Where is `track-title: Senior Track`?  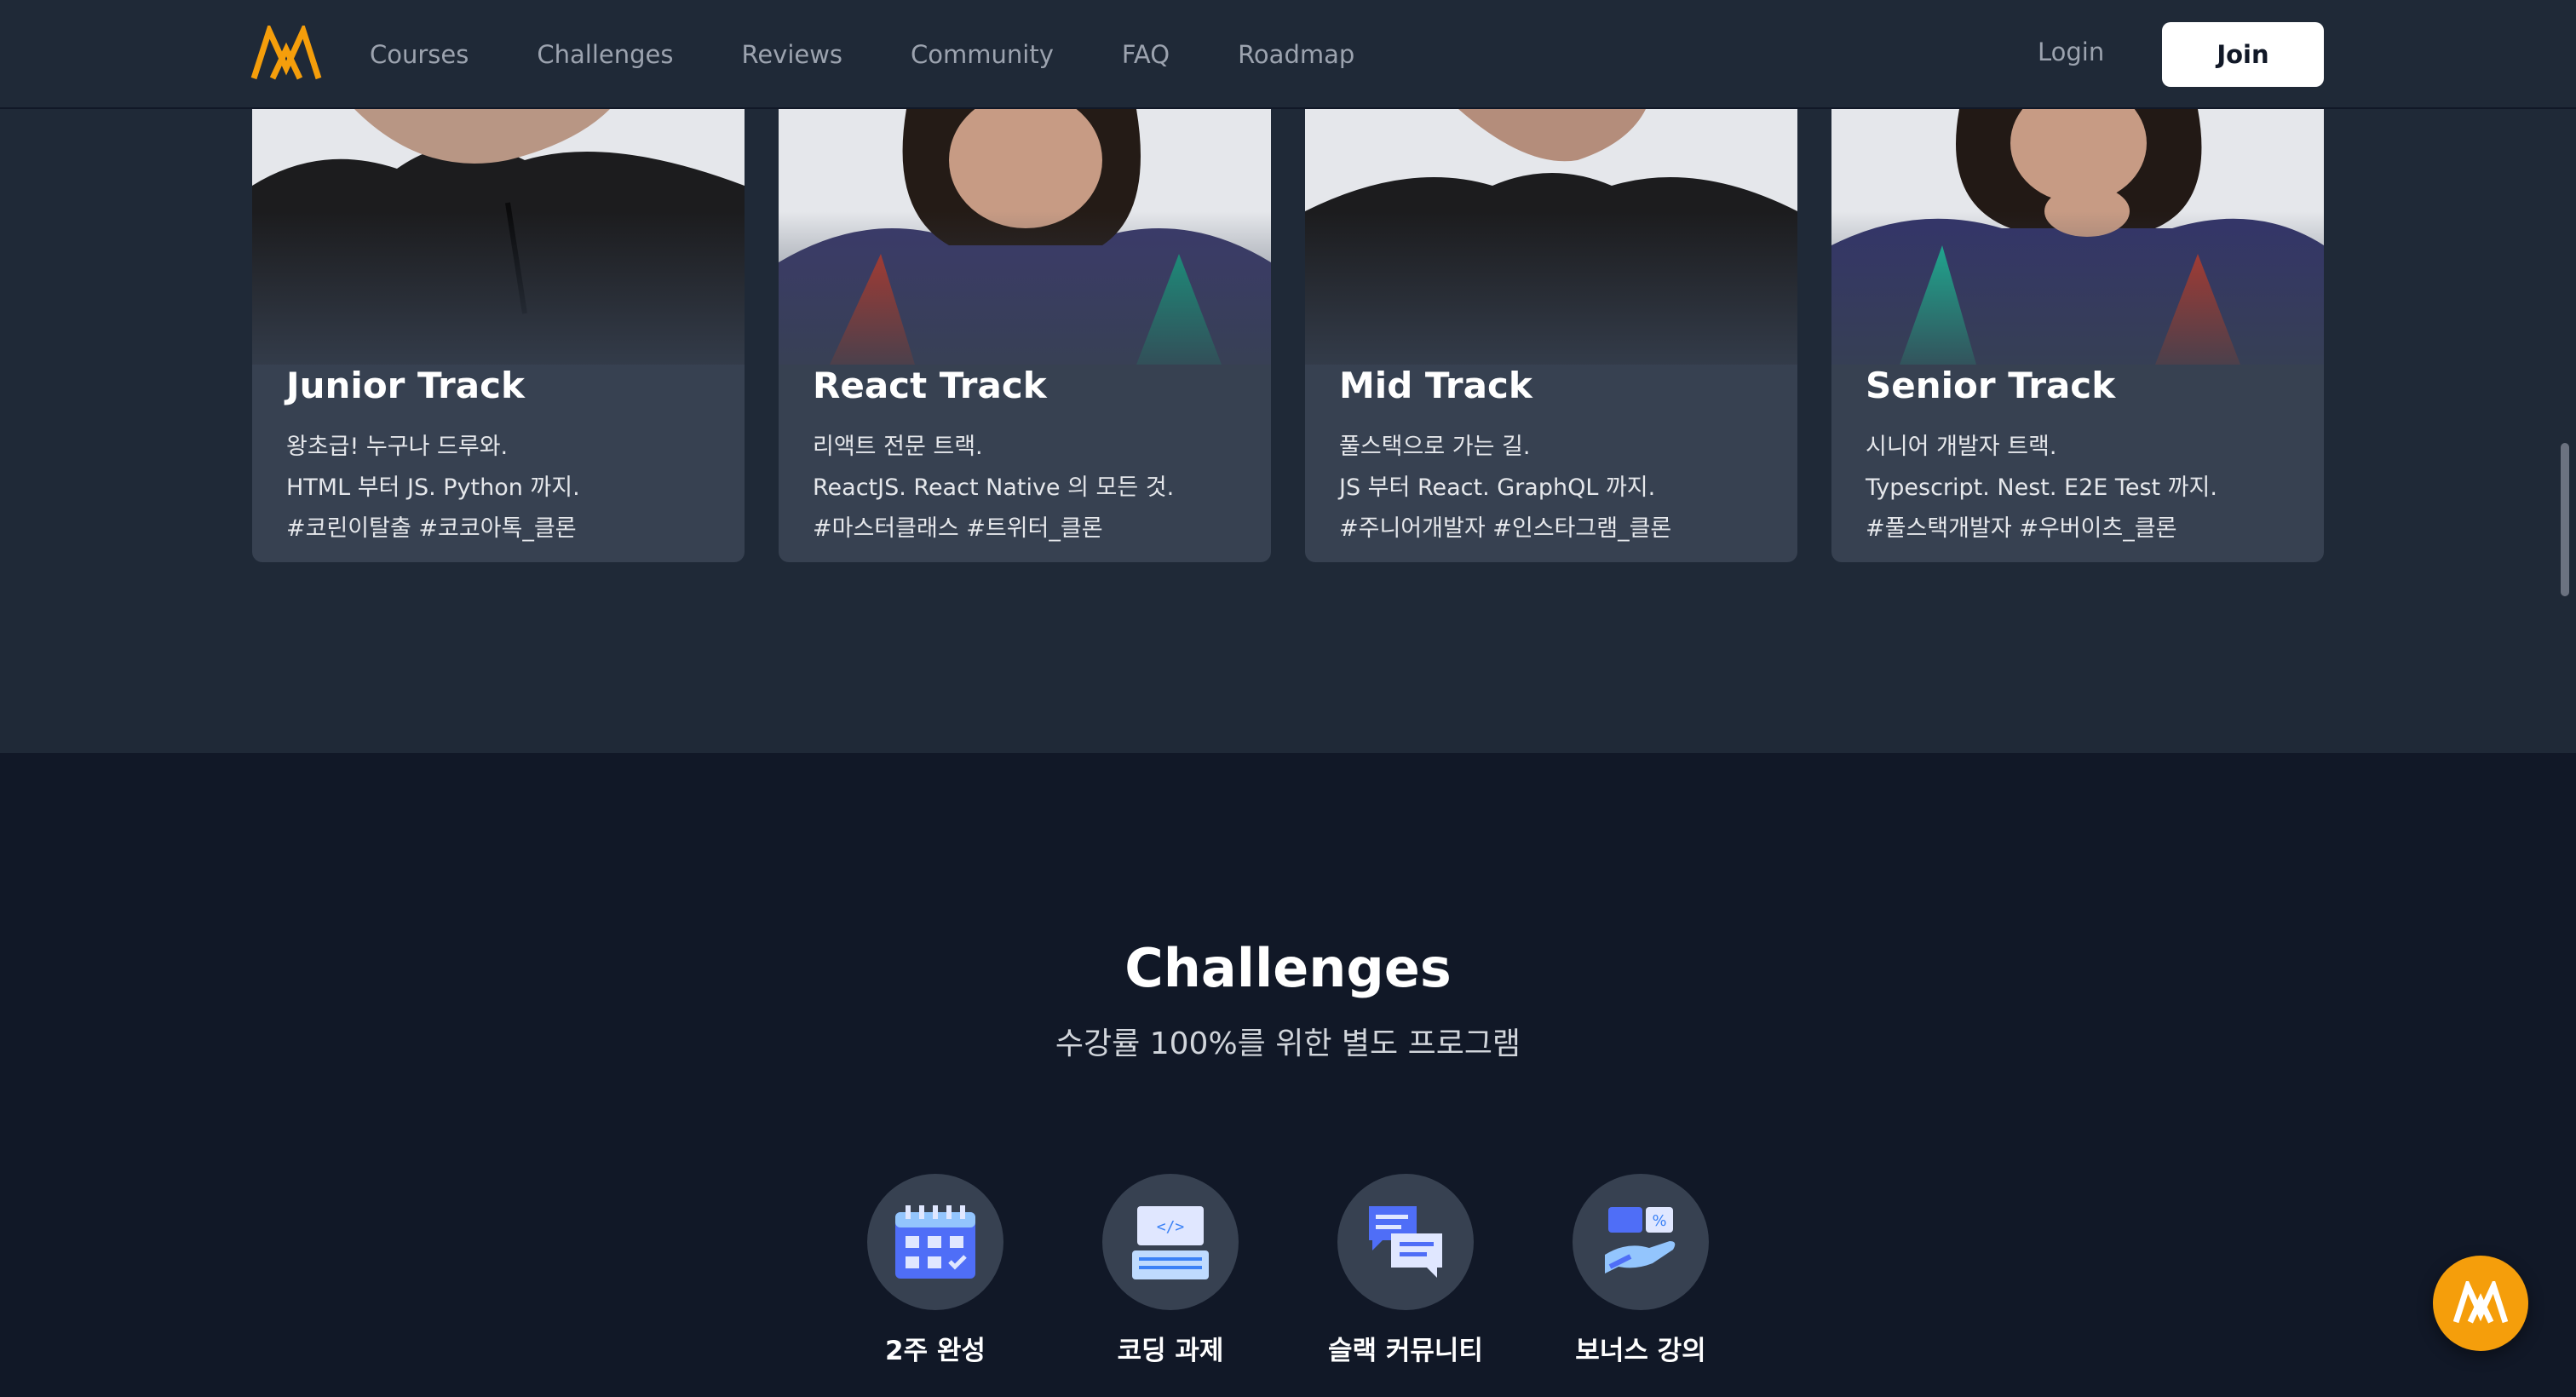
track-title: Senior Track is located at coordinates (1991, 385).